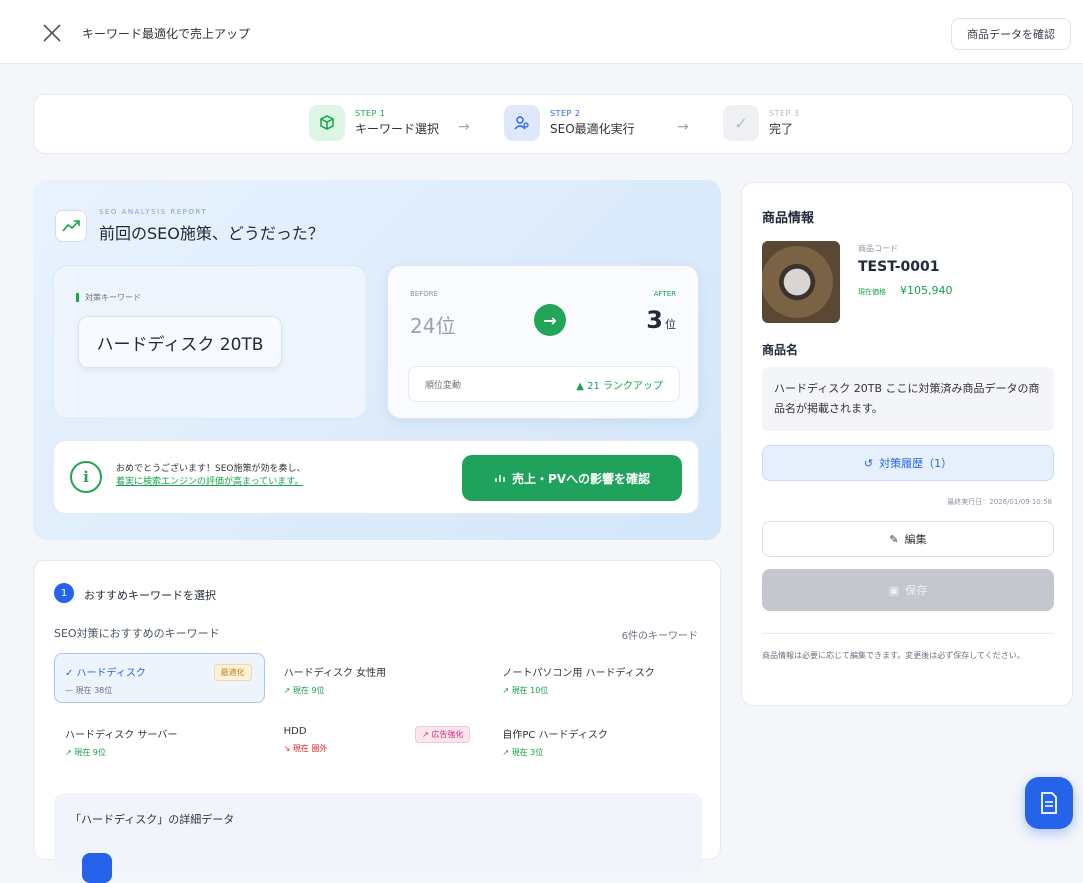 This screenshot has height=883, width=1083. I want to click on after-rank-value: 3, so click(654, 320).